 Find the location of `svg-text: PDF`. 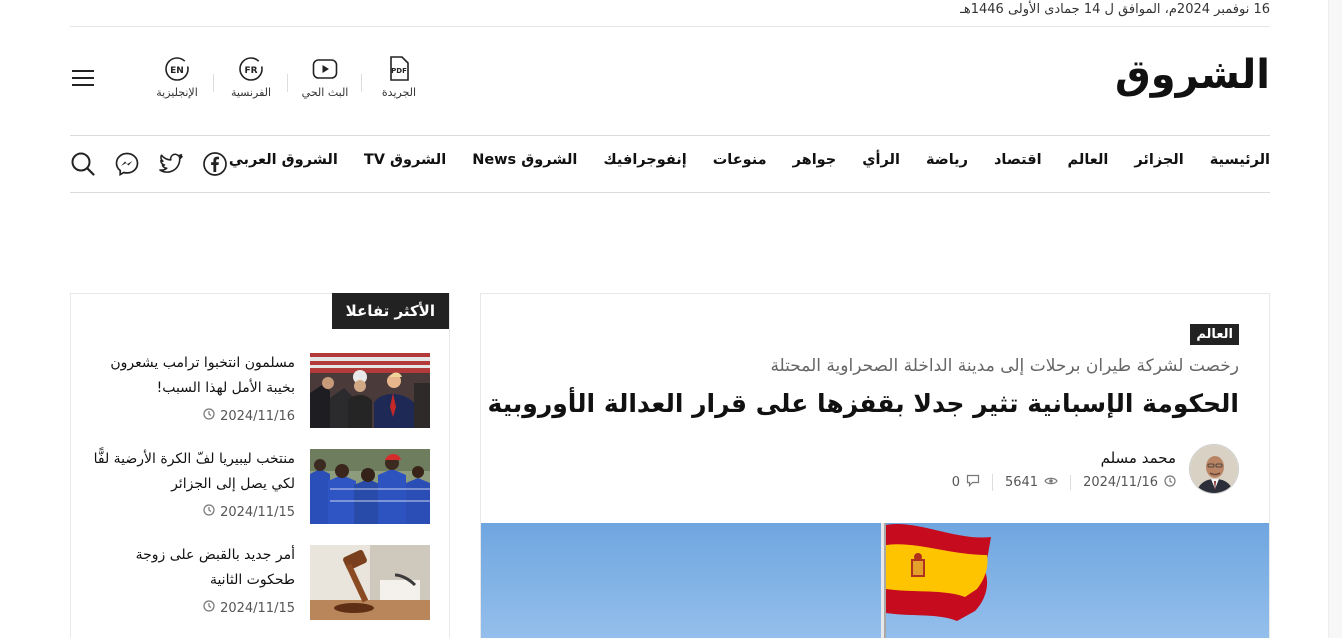

svg-text: PDF is located at coordinates (399, 71).